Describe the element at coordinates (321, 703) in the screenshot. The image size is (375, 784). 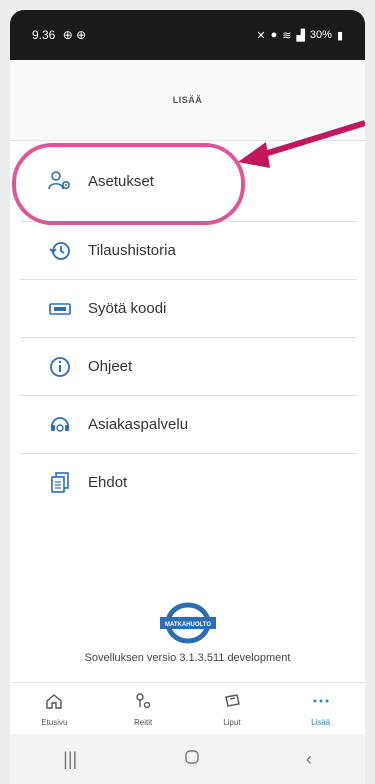
I see `more-dots-icon` at that location.